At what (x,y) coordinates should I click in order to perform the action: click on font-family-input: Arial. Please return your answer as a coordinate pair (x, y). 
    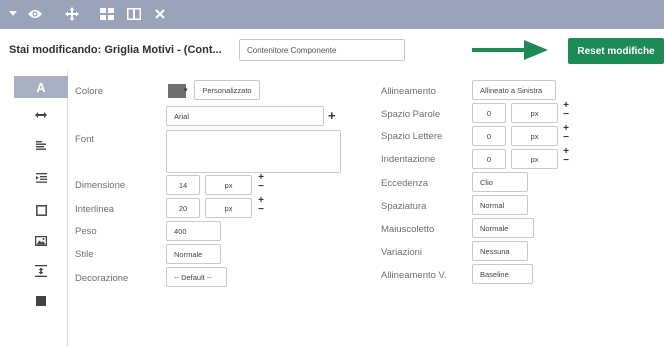
    Looking at the image, I should click on (245, 116).